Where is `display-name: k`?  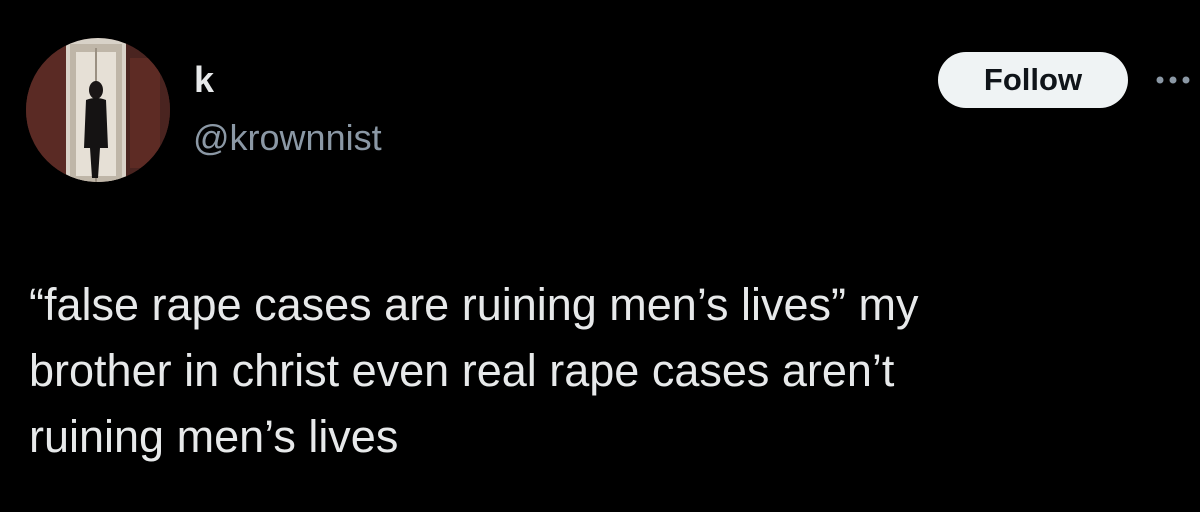
display-name: k is located at coordinates (204, 80).